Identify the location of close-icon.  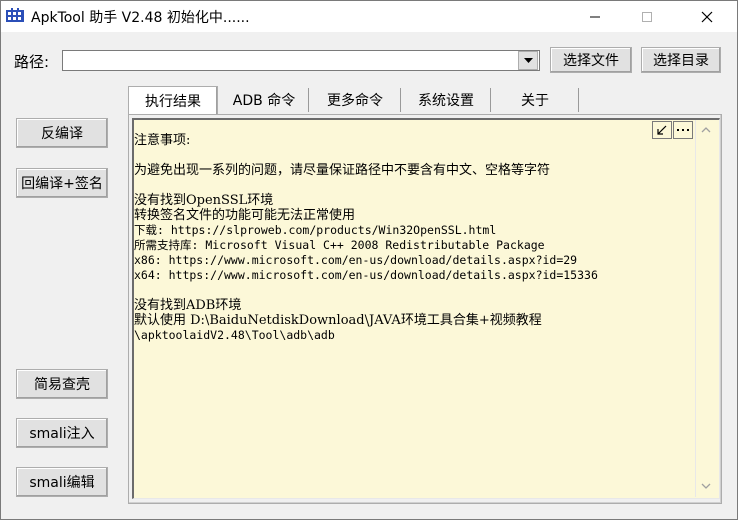
(707, 16).